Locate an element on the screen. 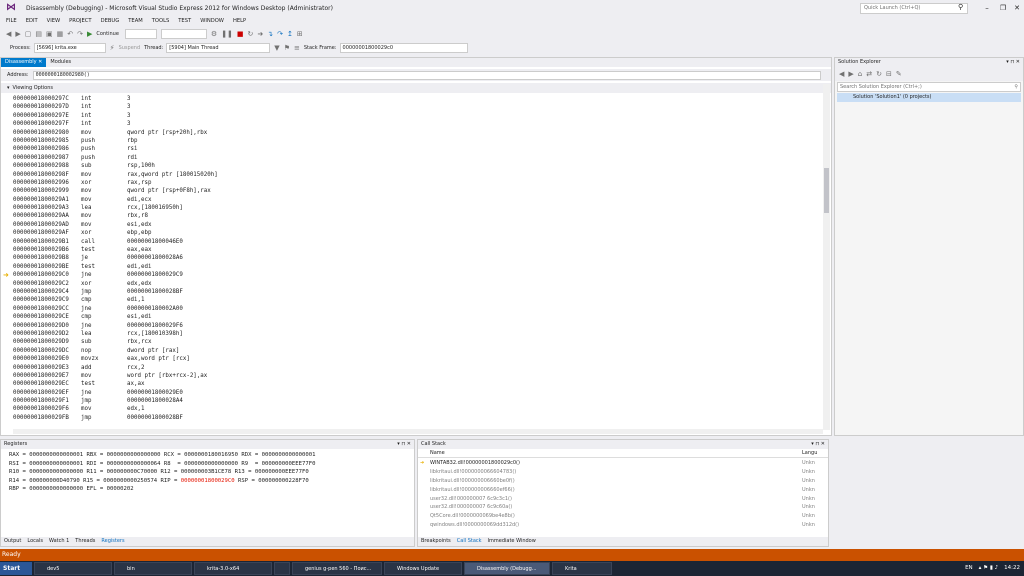  tab-modules: Modules is located at coordinates (60, 62).